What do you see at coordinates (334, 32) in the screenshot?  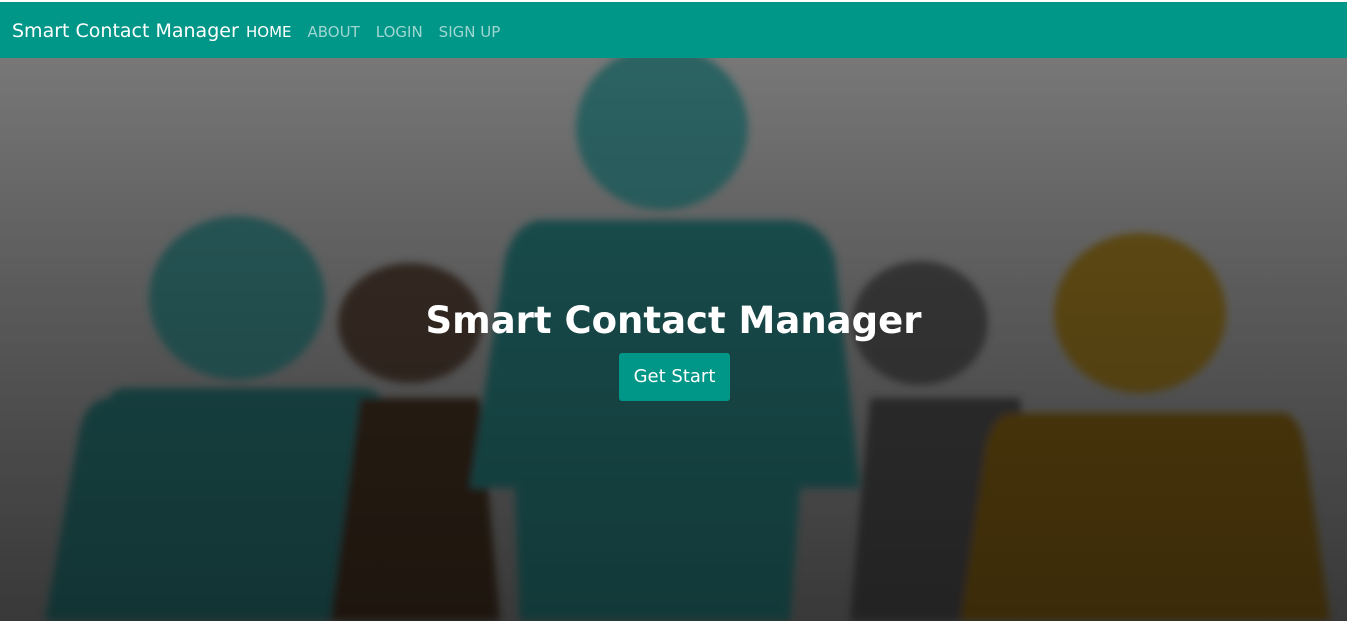 I see `nav-link-about: ABOUT` at bounding box center [334, 32].